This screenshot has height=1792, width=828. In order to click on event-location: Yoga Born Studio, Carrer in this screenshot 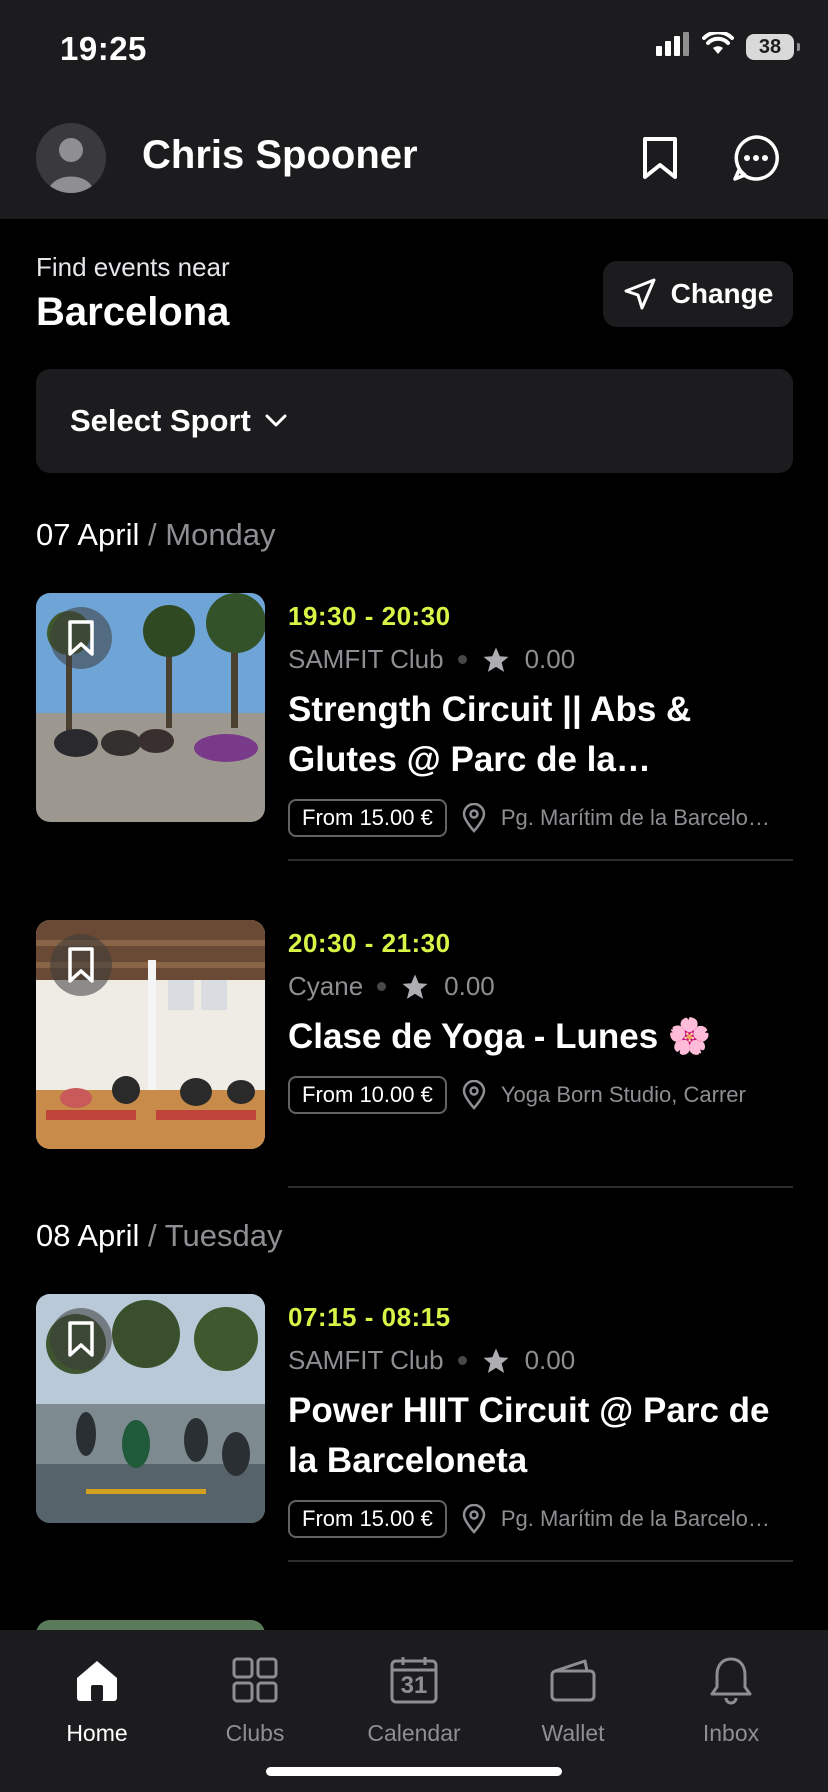, I will do `click(623, 1094)`.